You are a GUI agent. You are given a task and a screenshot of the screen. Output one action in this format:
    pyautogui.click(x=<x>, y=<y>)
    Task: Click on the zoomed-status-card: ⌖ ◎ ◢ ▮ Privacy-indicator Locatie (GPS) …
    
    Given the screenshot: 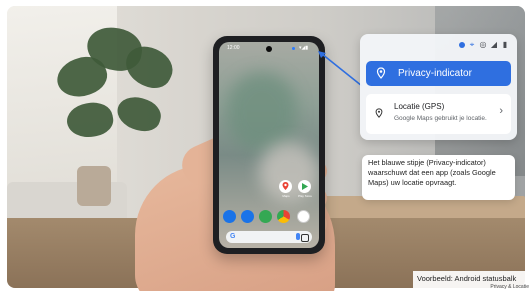 What is the action you would take?
    pyautogui.click(x=438, y=87)
    